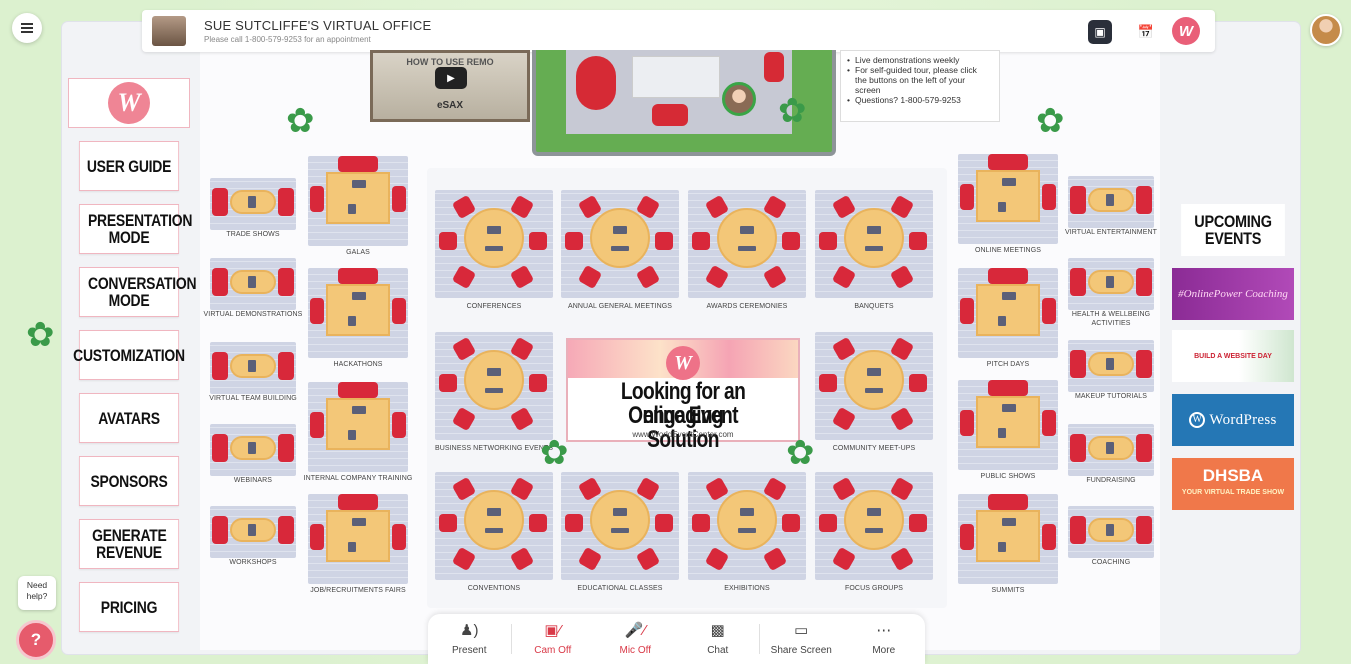  I want to click on play-icon: ▶, so click(451, 78).